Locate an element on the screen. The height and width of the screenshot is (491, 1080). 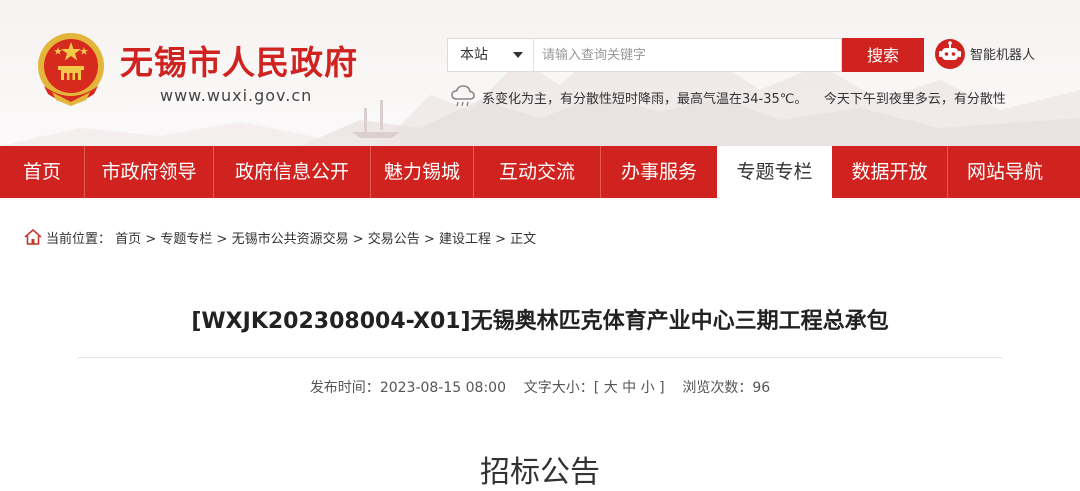
title-divider is located at coordinates (540, 357).